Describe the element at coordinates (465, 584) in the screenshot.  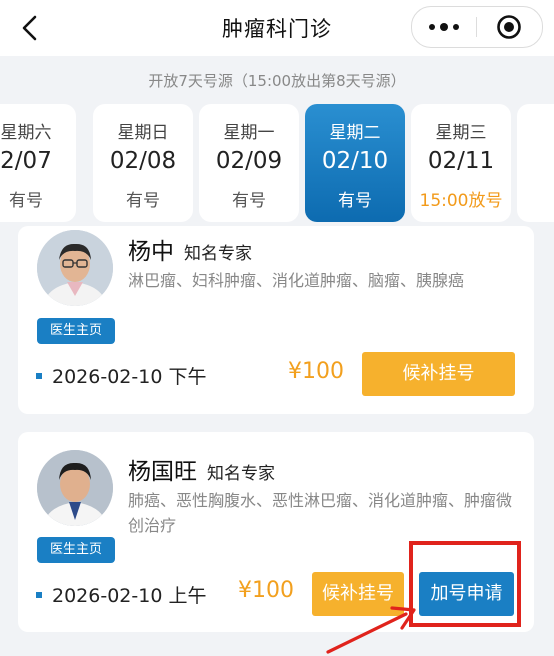
I see `highlight-box` at that location.